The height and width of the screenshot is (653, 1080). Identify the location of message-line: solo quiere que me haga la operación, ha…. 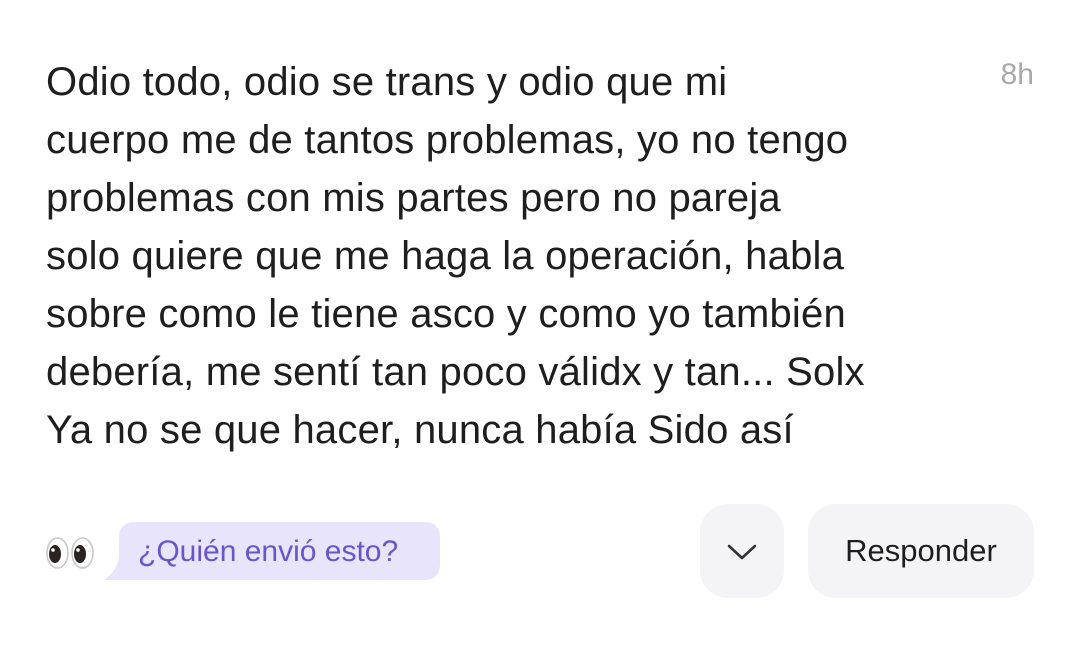
(445, 256).